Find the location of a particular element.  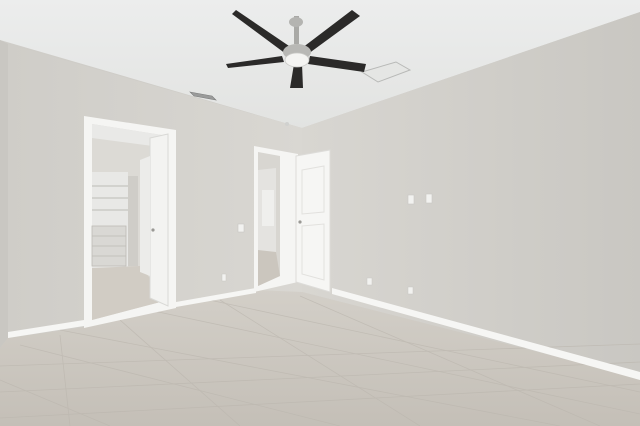

closet-doorway is located at coordinates (130, 222).